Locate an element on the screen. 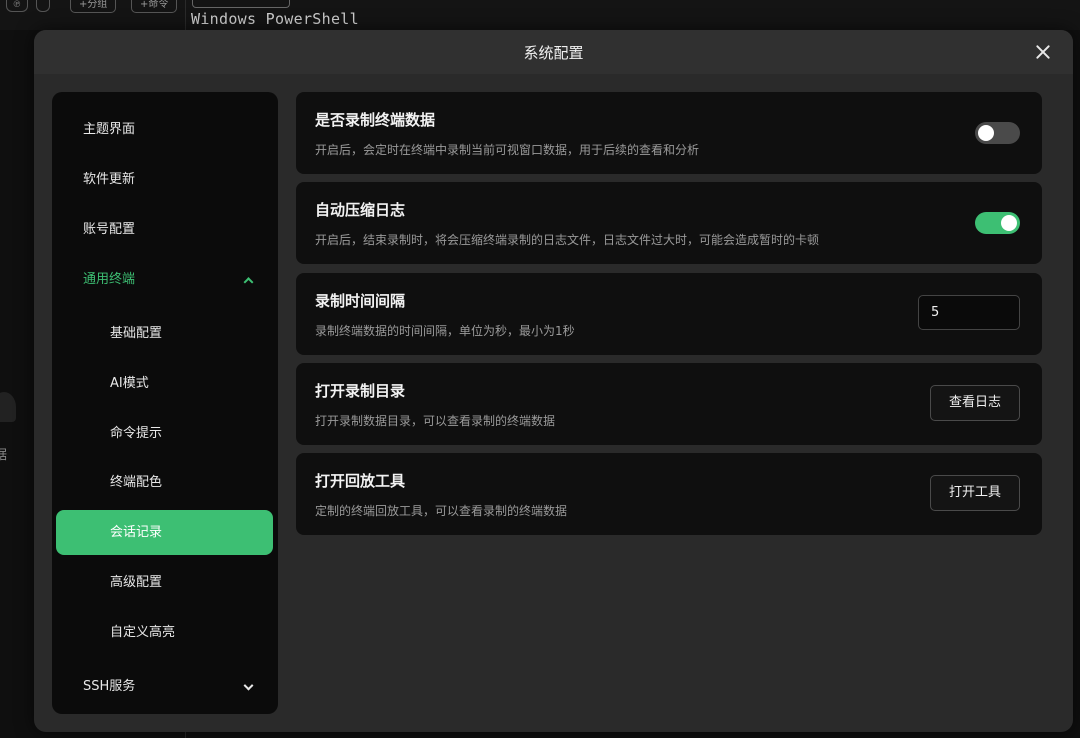  sidebar-item-label: 通用终端 is located at coordinates (109, 279).